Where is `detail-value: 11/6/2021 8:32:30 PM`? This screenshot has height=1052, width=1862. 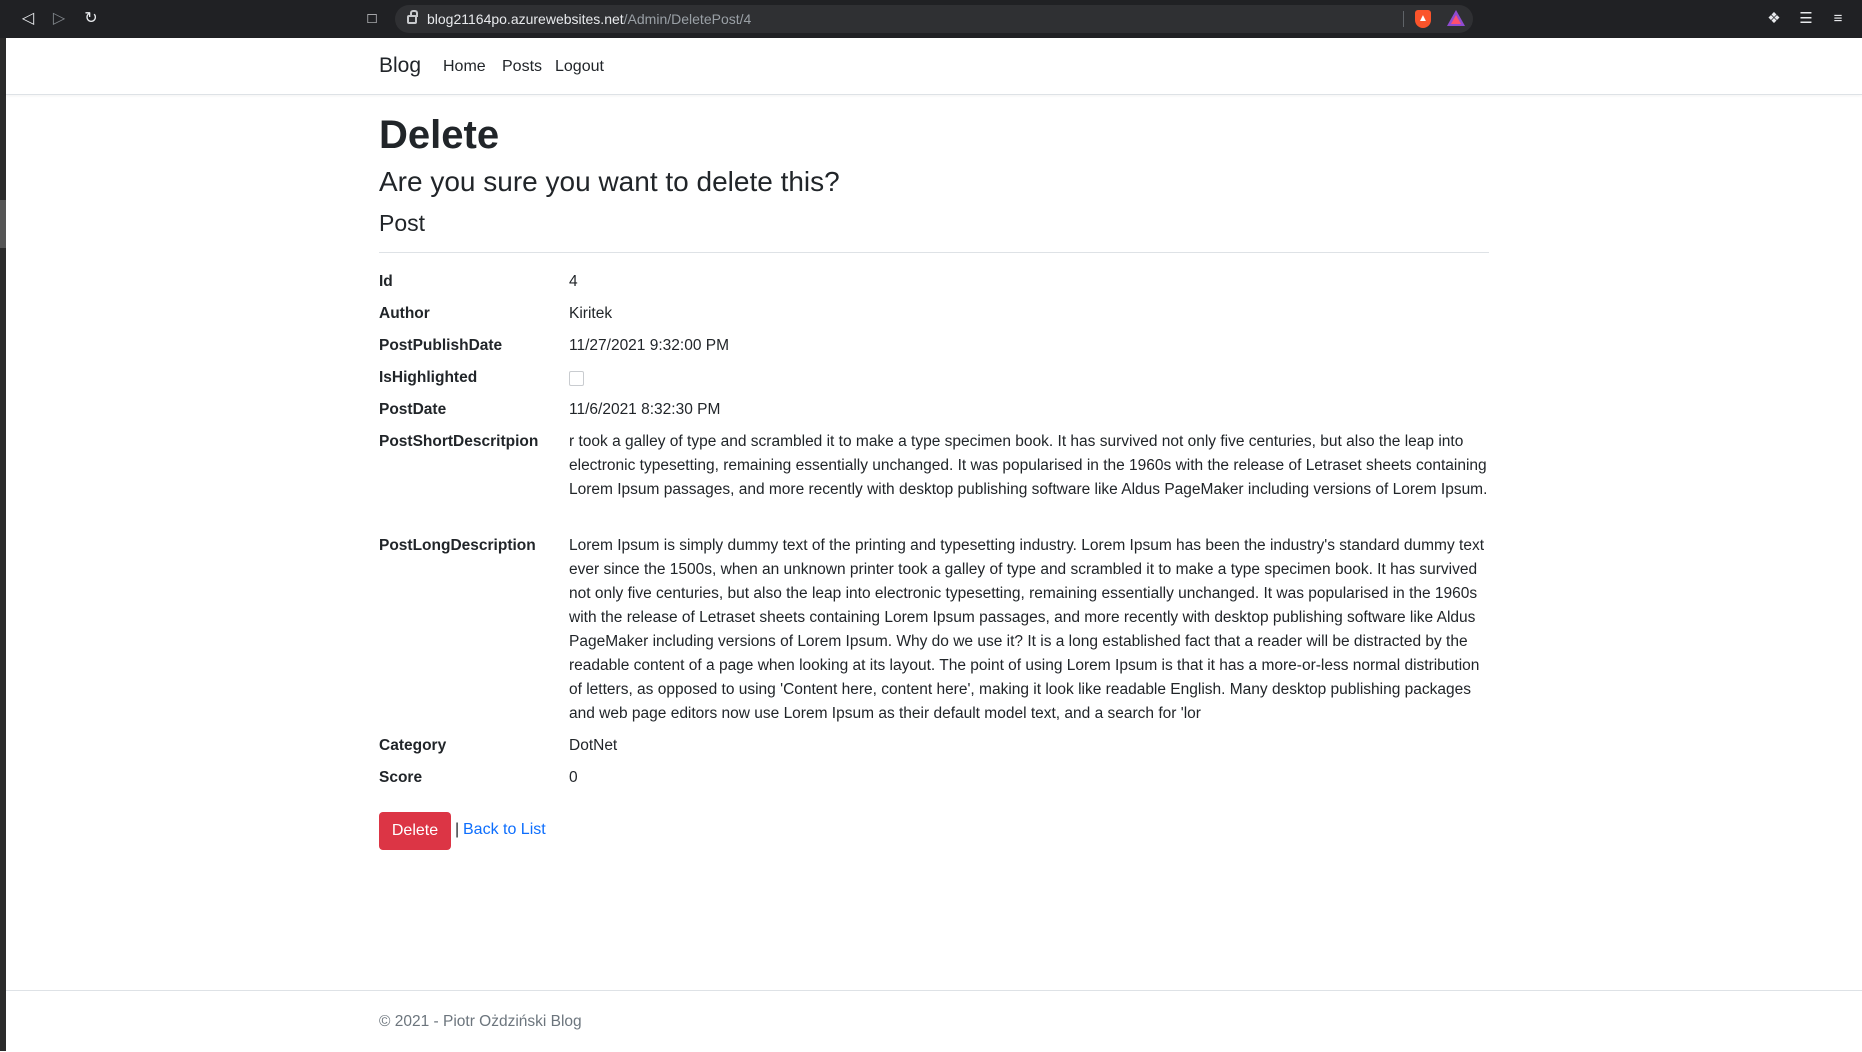
detail-value: 11/6/2021 8:32:30 PM is located at coordinates (645, 409).